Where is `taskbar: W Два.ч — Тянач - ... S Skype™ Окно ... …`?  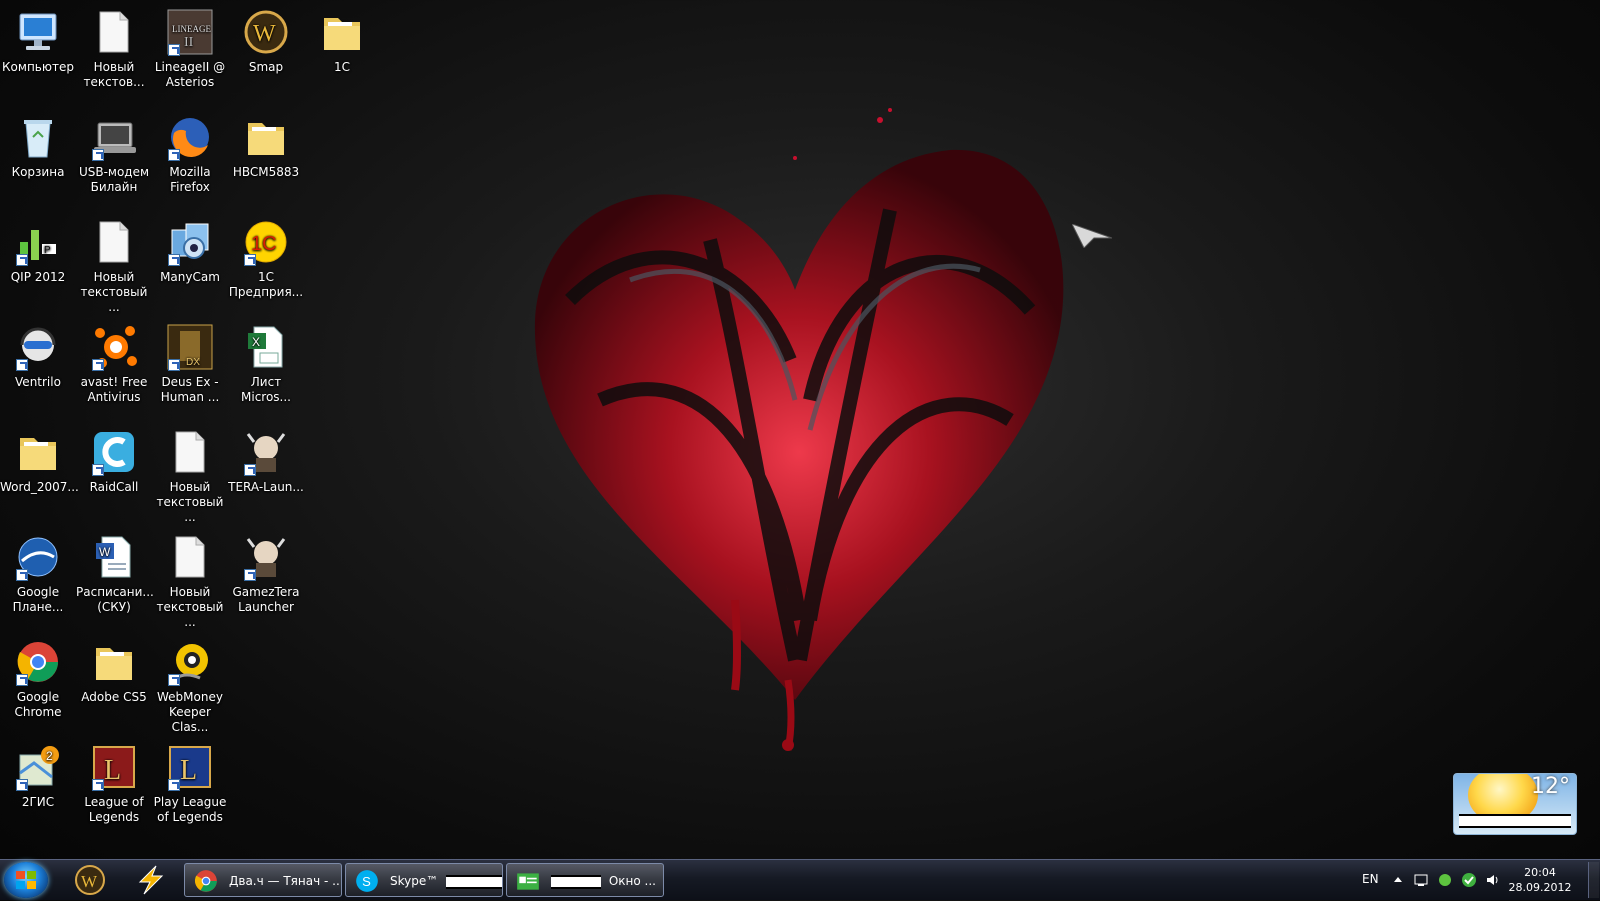
taskbar: W Два.ч — Тянач - ... S Skype™ Окно ... … is located at coordinates (800, 879).